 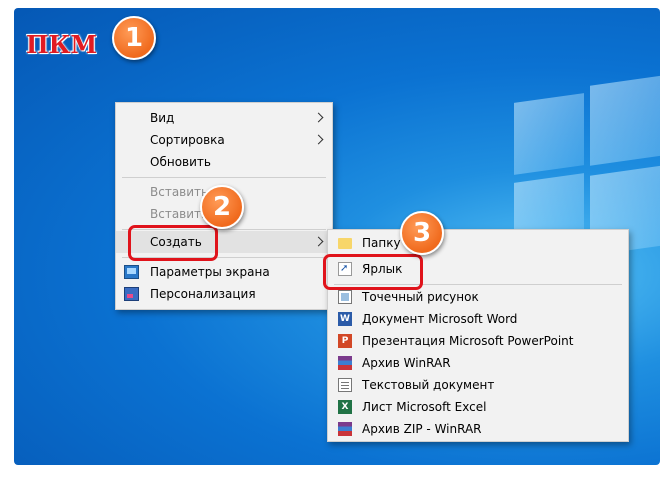 What do you see at coordinates (222, 207) in the screenshot?
I see `step-2-badge: 2` at bounding box center [222, 207].